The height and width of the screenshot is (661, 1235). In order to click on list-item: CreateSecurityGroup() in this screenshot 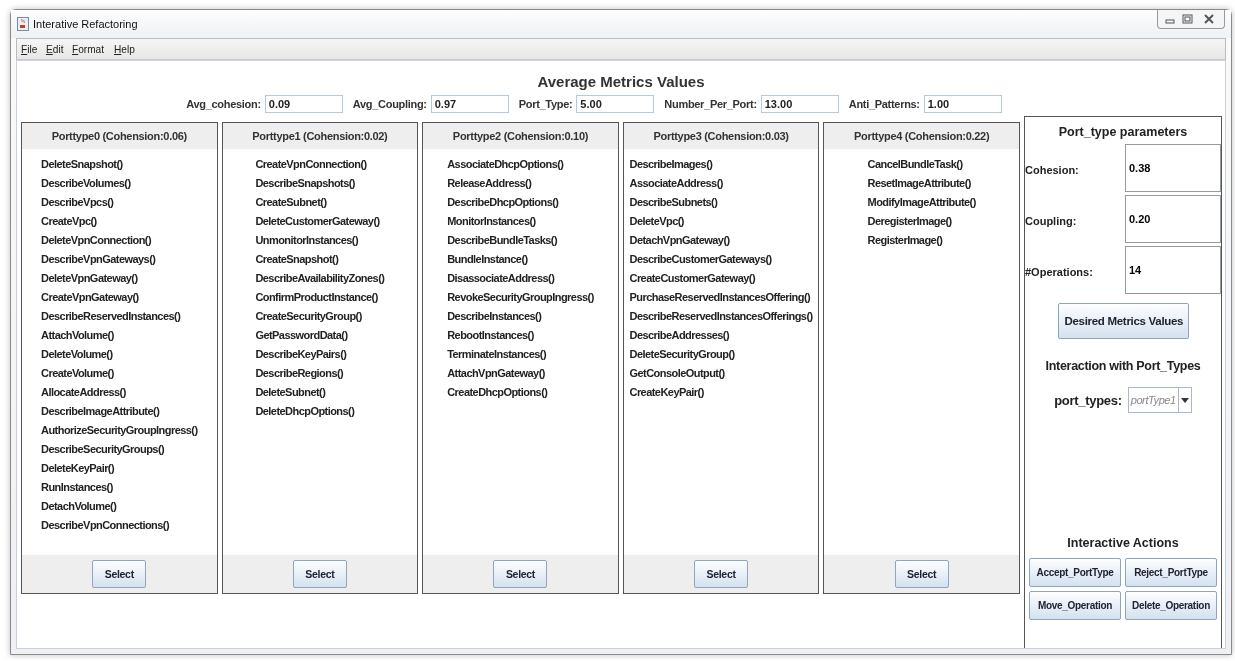, I will do `click(308, 316)`.